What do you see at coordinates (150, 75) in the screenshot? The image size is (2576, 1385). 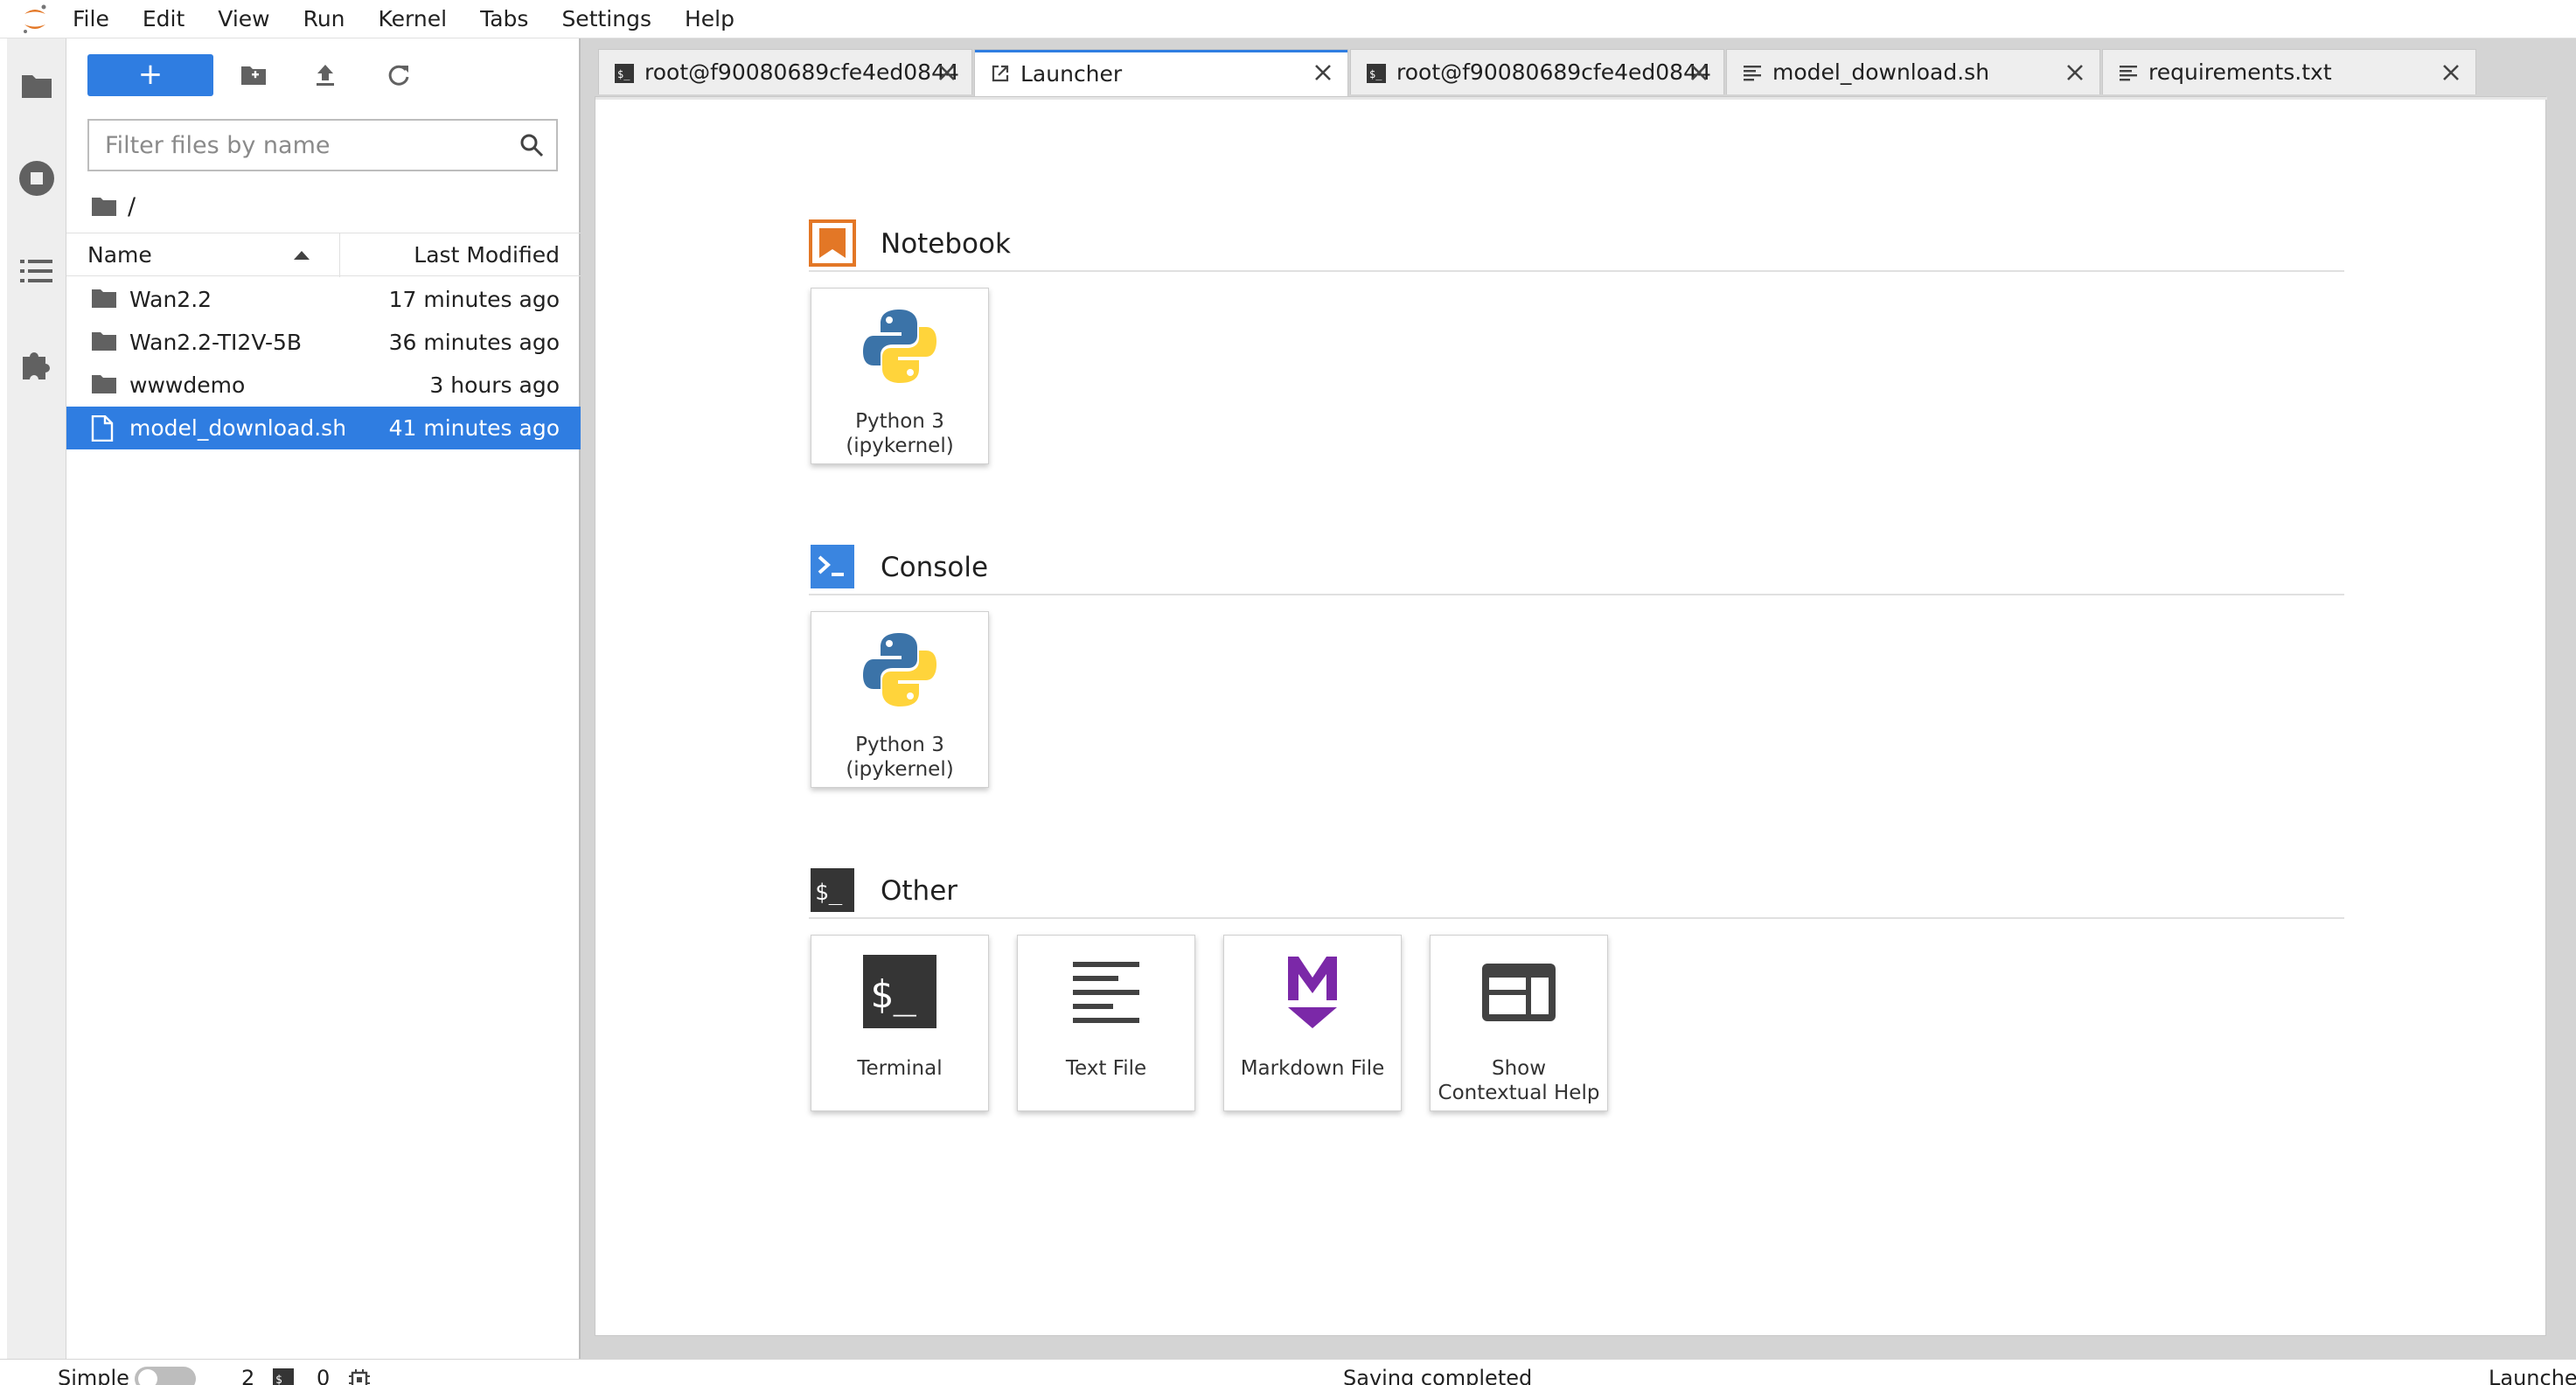 I see `new-launcher-button: +` at bounding box center [150, 75].